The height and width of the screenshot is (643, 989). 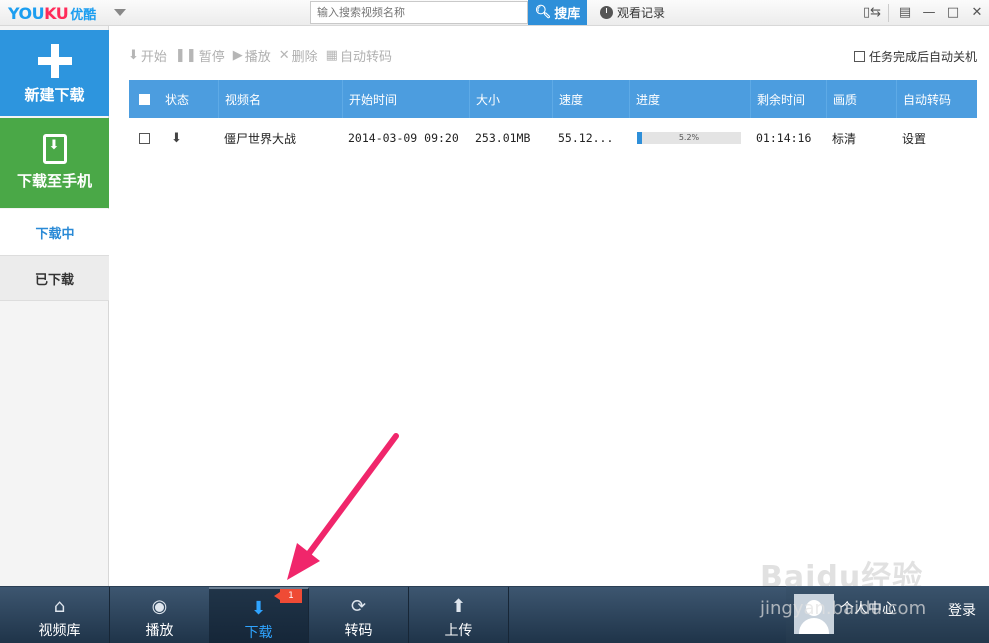 I want to click on arrow-head, so click(x=303, y=561).